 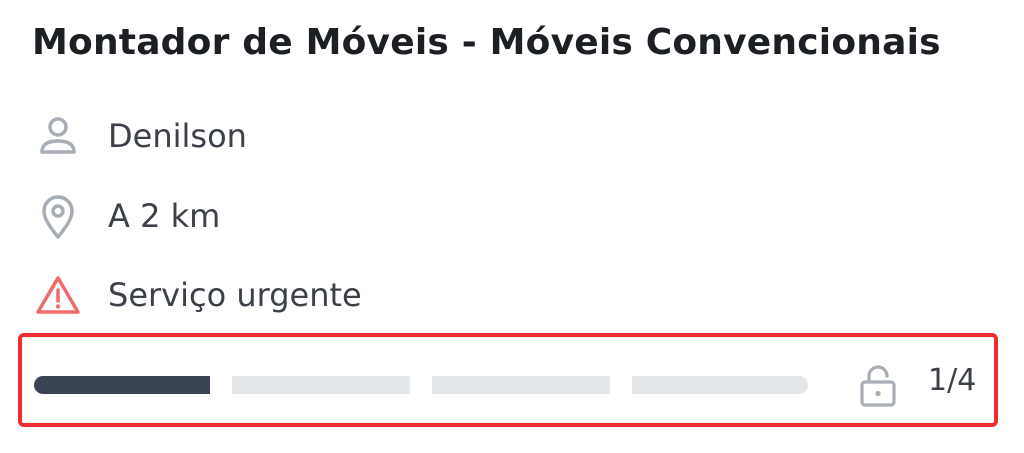 I want to click on user-icon, so click(x=58, y=136).